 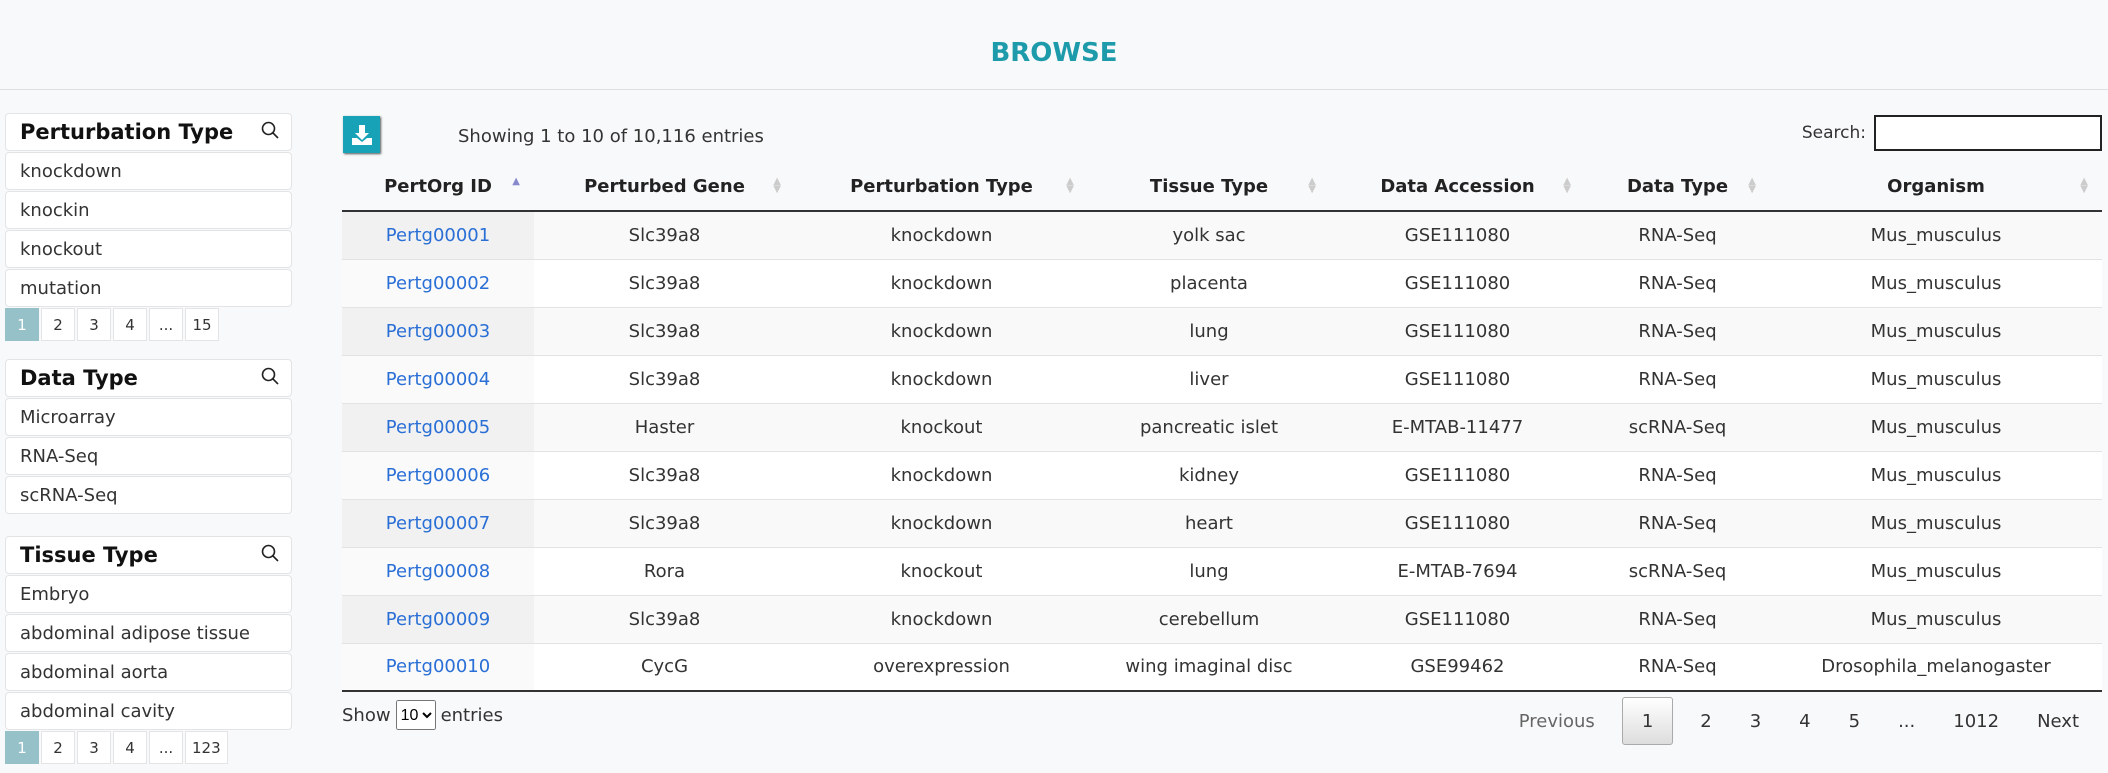 I want to click on table-cell: E-MTAB-11477, so click(x=1457, y=426).